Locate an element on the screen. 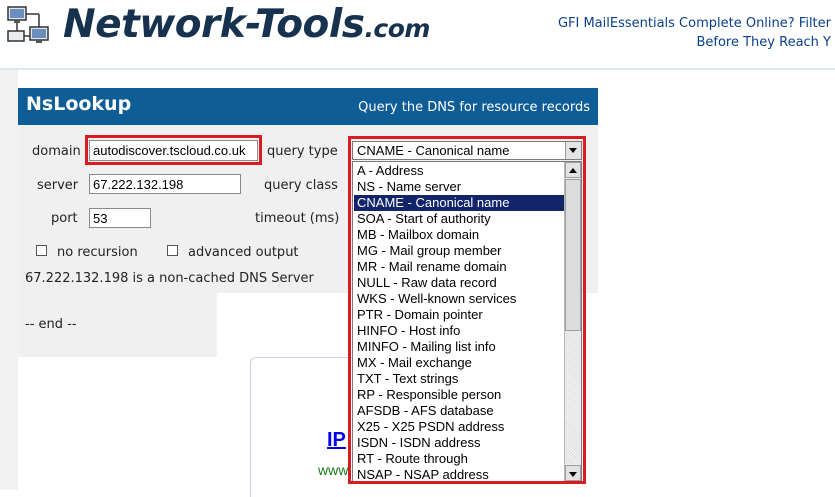  left-margin is located at coordinates (9, 280).